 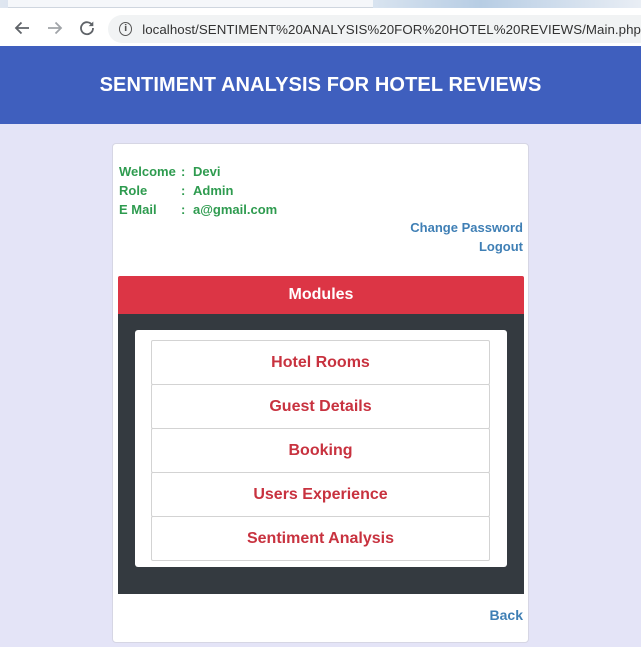 What do you see at coordinates (190, 4) in the screenshot?
I see `active-tab` at bounding box center [190, 4].